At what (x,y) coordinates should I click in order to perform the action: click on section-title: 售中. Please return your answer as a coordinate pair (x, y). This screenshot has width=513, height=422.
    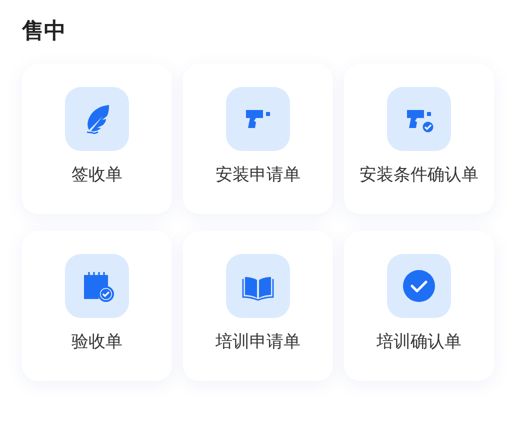
    Looking at the image, I should click on (44, 32).